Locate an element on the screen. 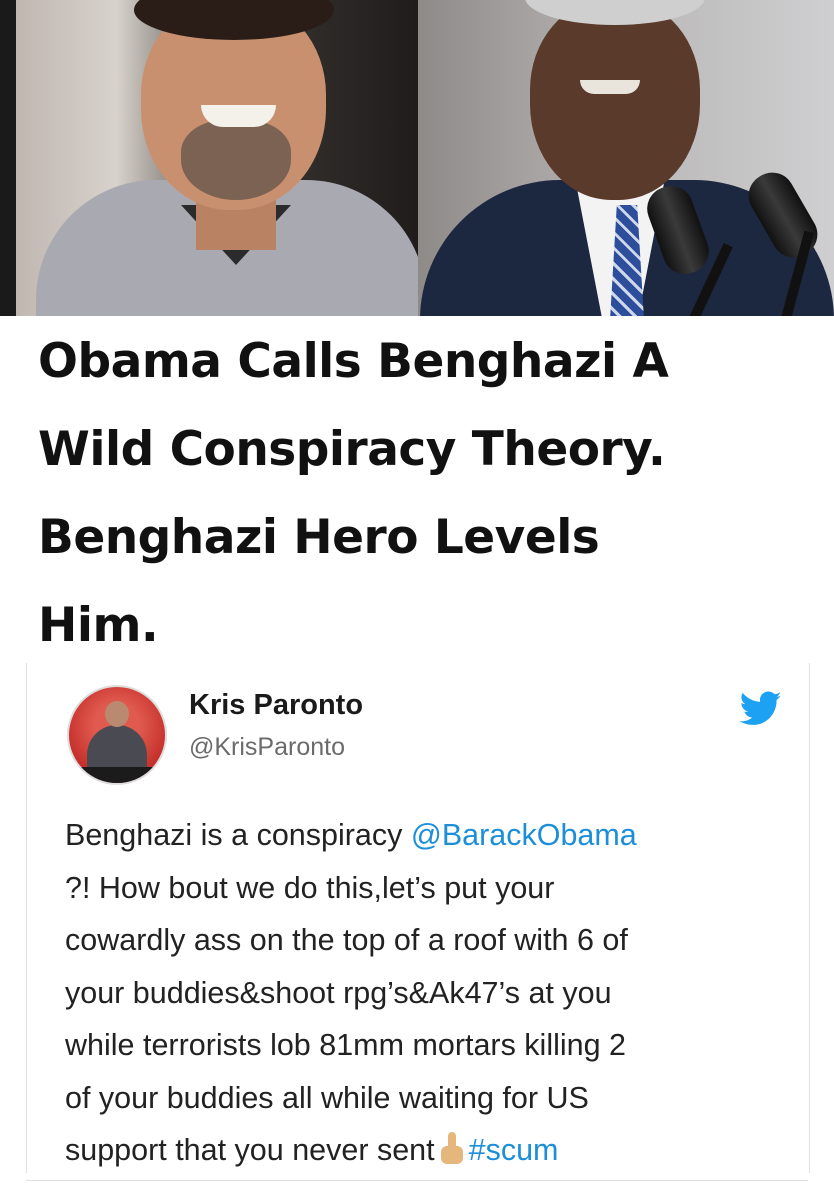 This screenshot has width=834, height=1201. tweet-line: your buddies&shoot rpg’s&Ak47’s at you is located at coordinates (338, 992).